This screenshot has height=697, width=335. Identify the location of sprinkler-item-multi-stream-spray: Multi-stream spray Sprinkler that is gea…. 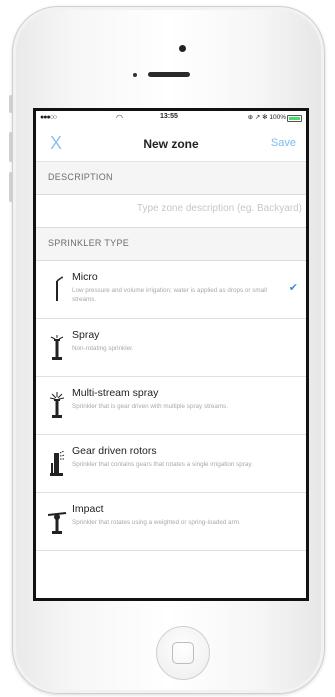
(171, 406).